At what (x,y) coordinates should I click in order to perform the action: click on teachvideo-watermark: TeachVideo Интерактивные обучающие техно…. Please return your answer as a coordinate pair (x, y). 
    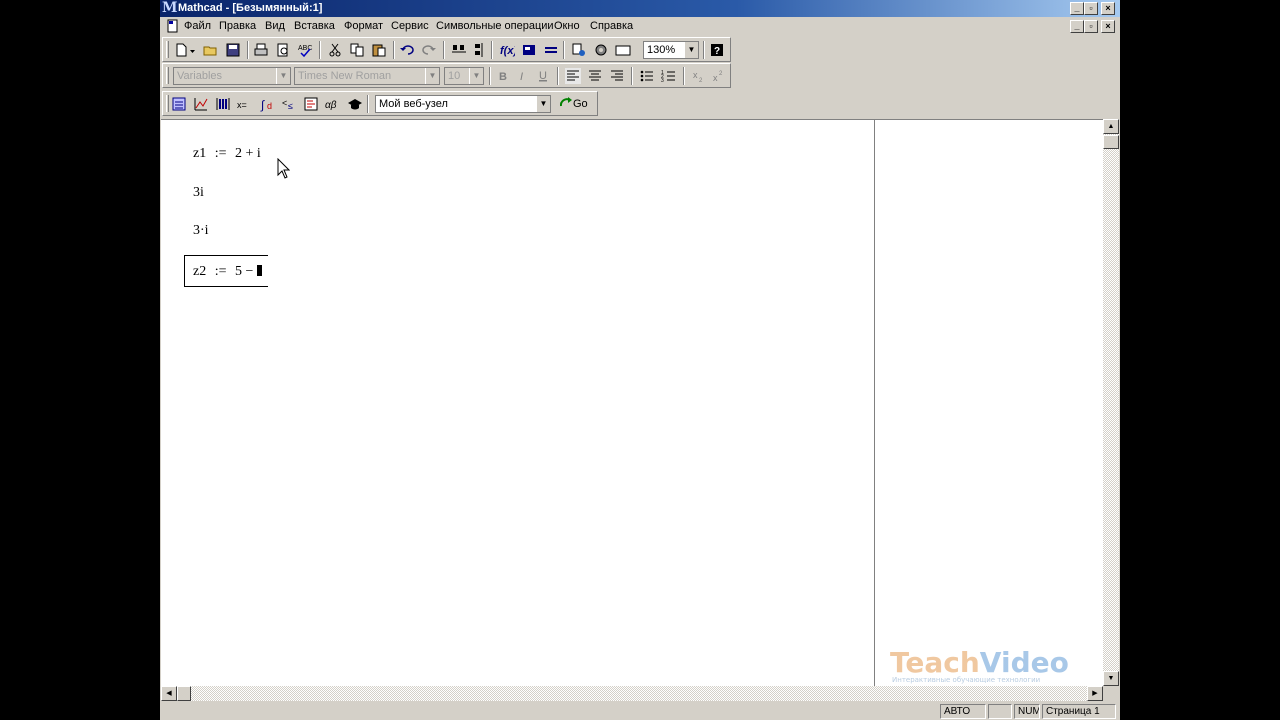
    Looking at the image, I should click on (990, 668).